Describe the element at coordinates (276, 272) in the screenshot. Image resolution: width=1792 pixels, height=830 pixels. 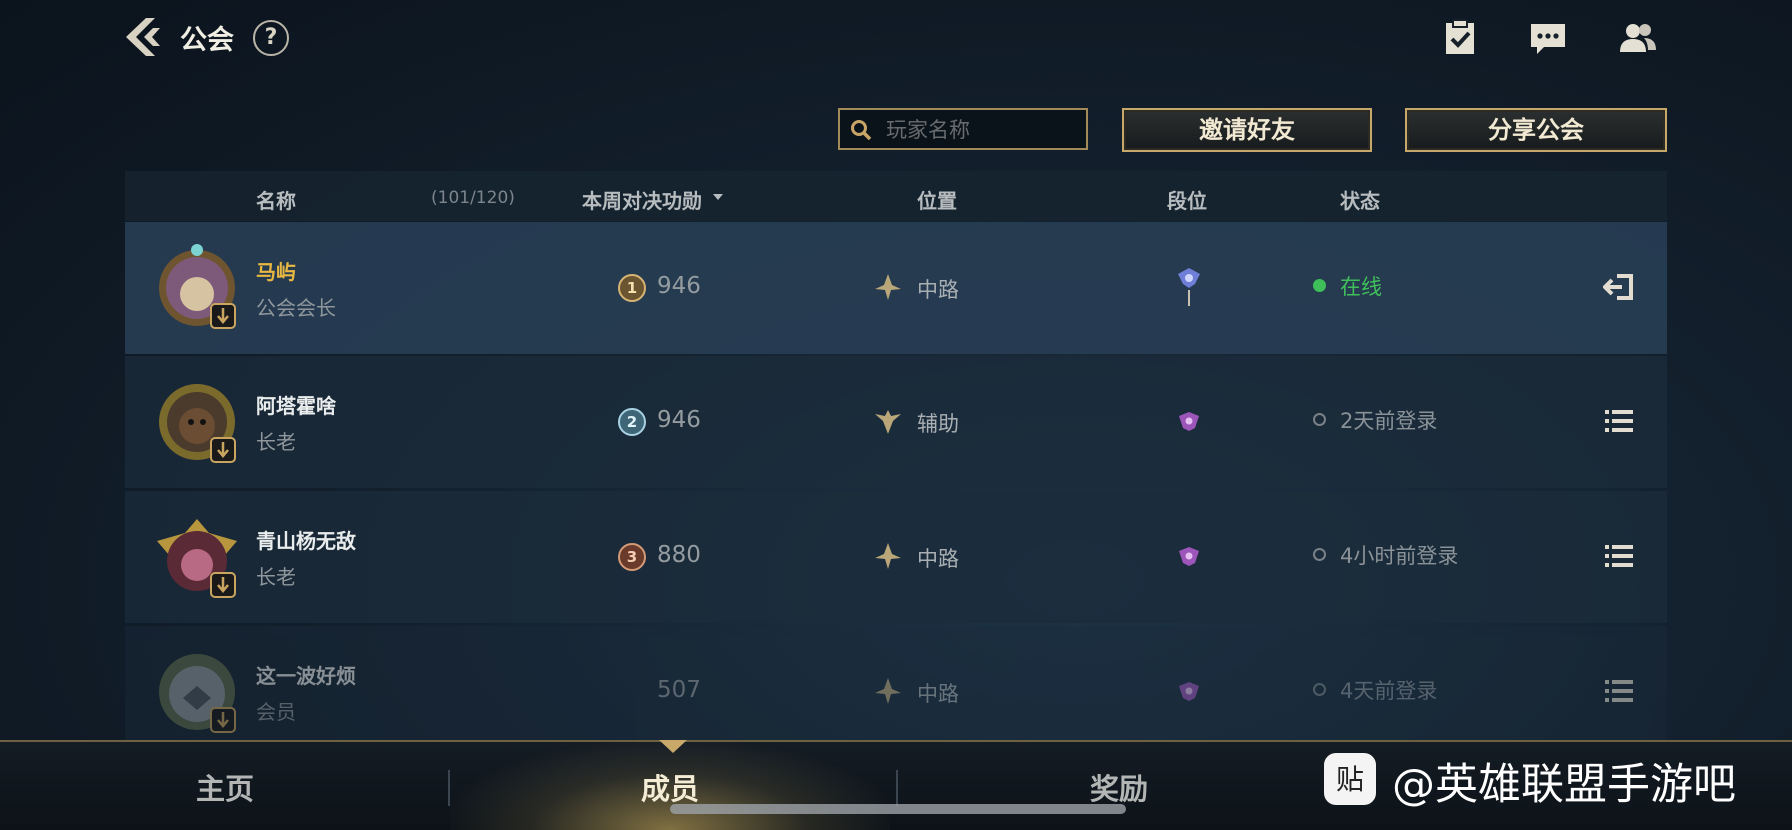
I see `member-name: 马屿` at that location.